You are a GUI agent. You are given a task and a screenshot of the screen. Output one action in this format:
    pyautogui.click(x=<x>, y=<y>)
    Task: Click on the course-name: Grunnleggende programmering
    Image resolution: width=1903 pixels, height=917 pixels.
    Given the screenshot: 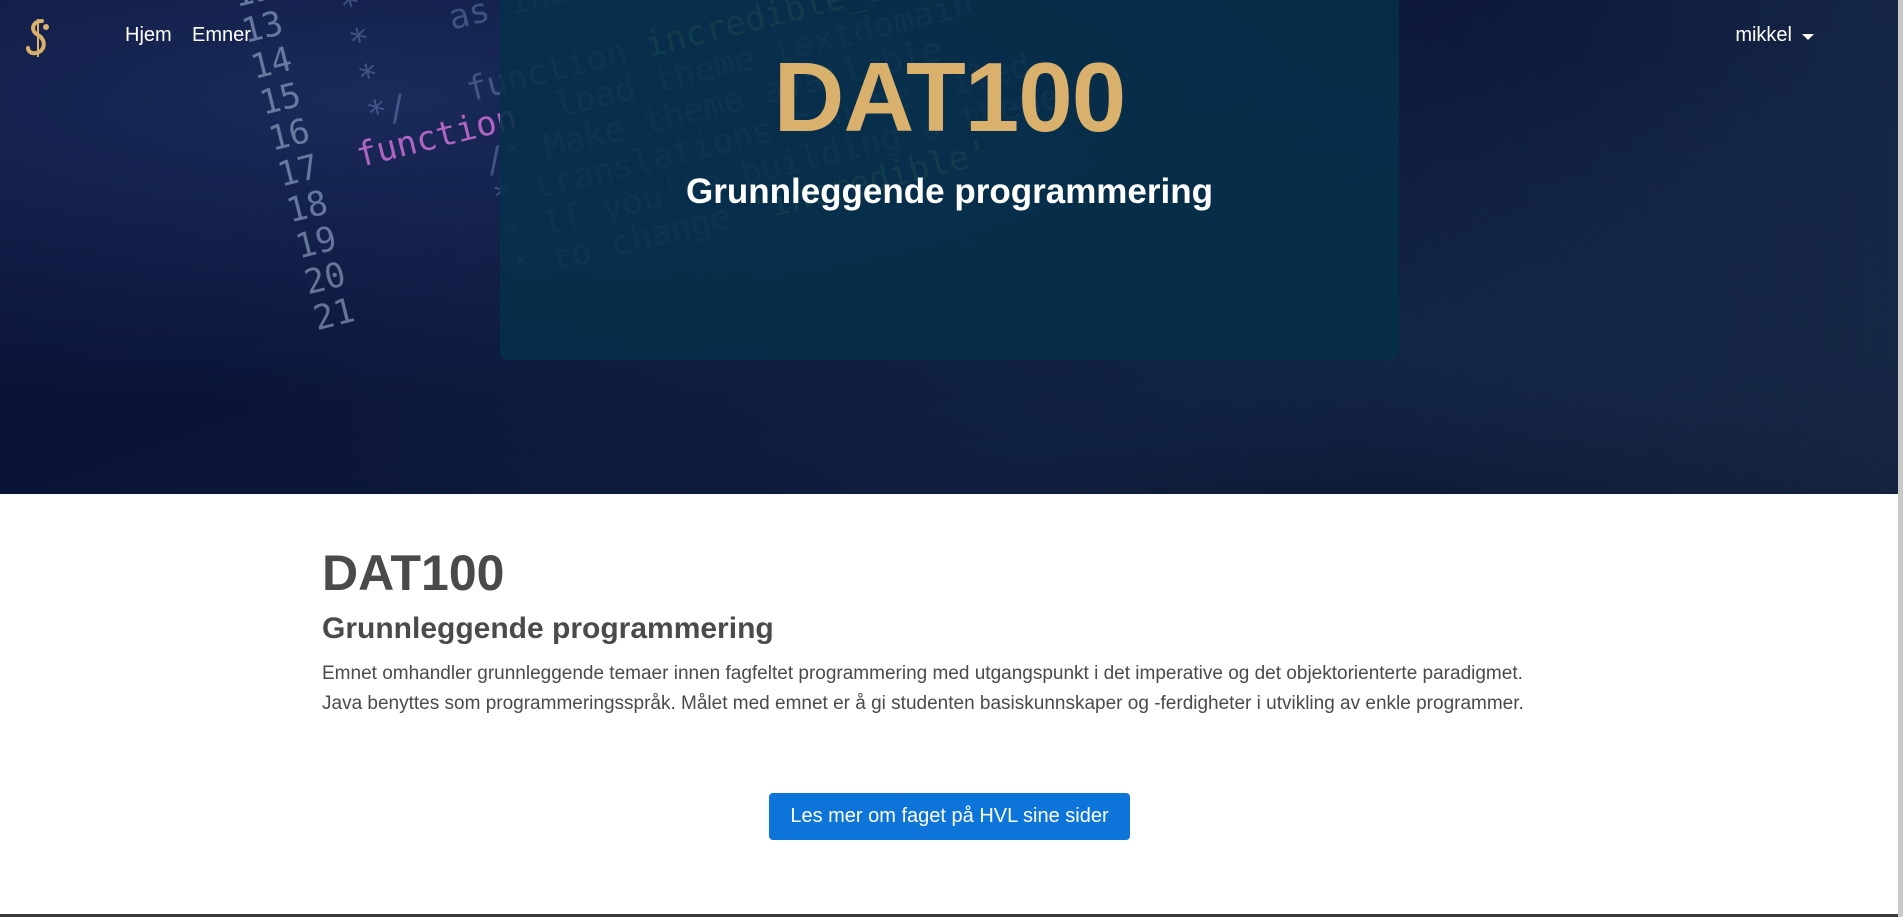 What is the action you would take?
    pyautogui.click(x=548, y=628)
    